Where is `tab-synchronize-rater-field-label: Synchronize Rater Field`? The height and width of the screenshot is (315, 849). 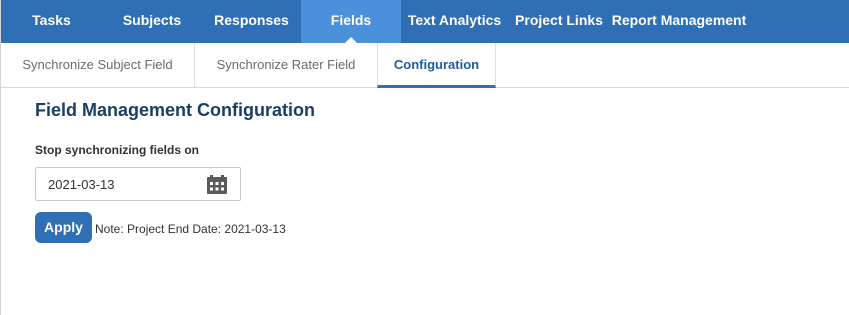 tab-synchronize-rater-field-label: Synchronize Rater Field is located at coordinates (286, 64).